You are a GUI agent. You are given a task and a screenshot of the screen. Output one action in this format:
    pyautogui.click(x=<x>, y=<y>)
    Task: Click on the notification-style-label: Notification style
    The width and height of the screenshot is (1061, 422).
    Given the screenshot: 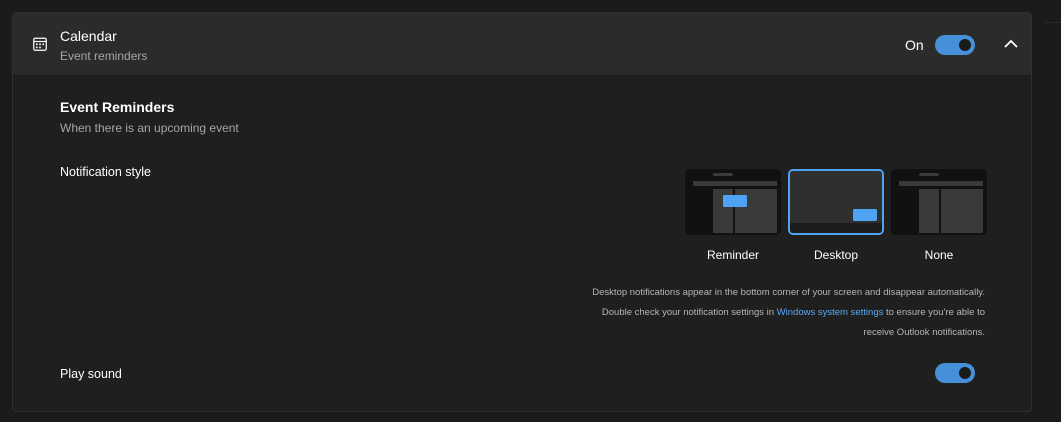 What is the action you would take?
    pyautogui.click(x=106, y=172)
    